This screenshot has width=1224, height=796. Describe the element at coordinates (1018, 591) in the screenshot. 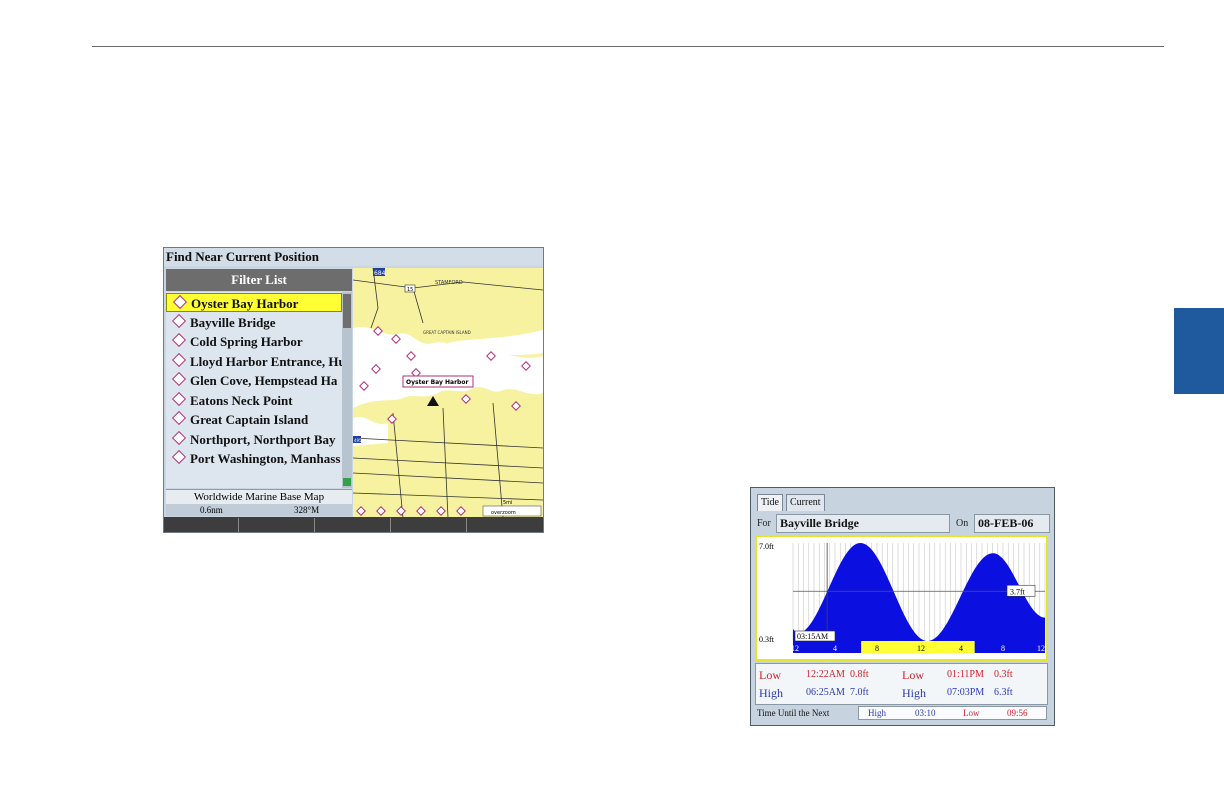

I see `current-level-label: 3.7ft` at that location.